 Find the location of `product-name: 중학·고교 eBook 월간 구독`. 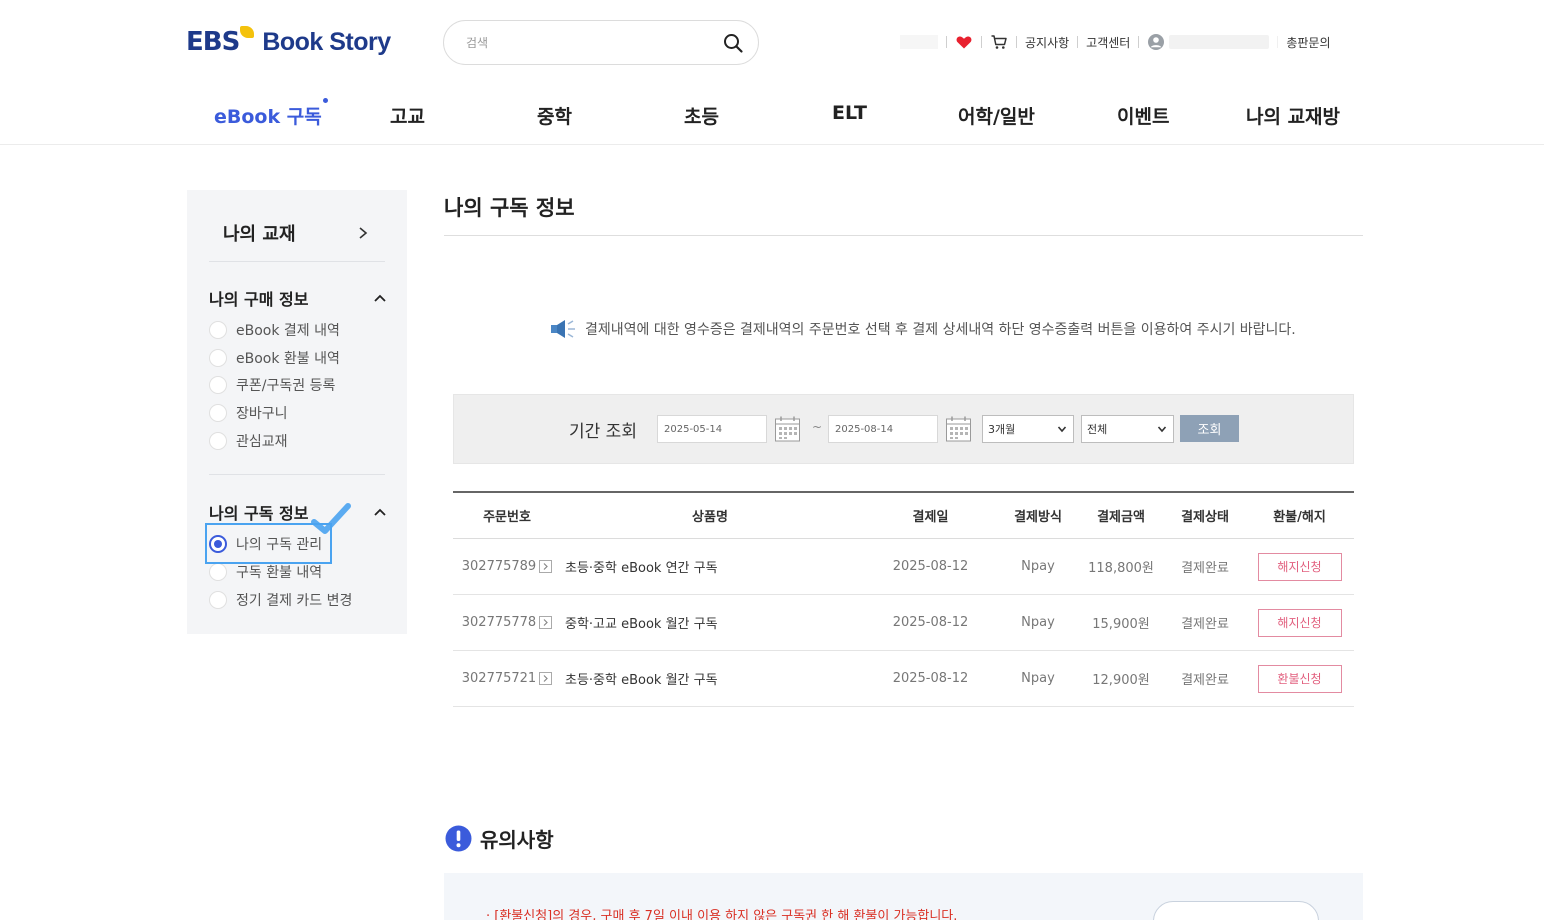

product-name: 중학·고교 eBook 월간 구독 is located at coordinates (641, 624).